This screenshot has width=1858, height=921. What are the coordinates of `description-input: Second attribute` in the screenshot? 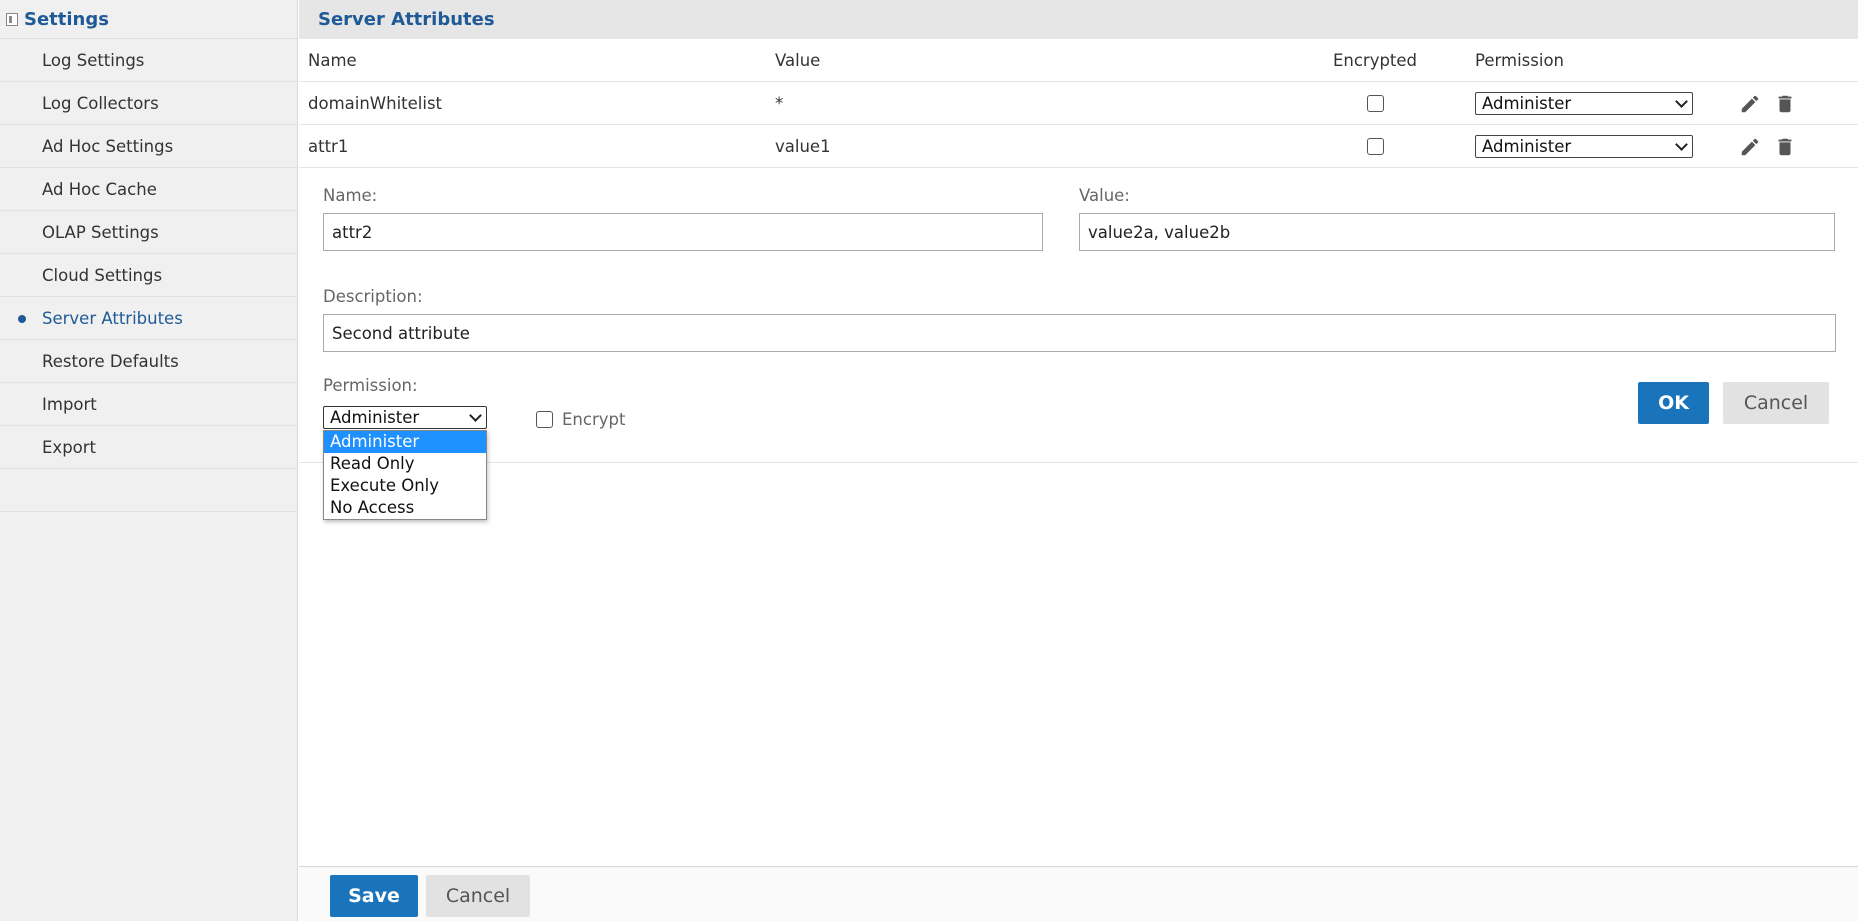 It's located at (1079, 333).